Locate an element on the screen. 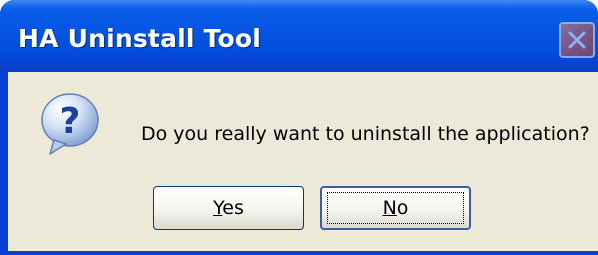 The image size is (598, 255). yes-button: Yes is located at coordinates (228, 208).